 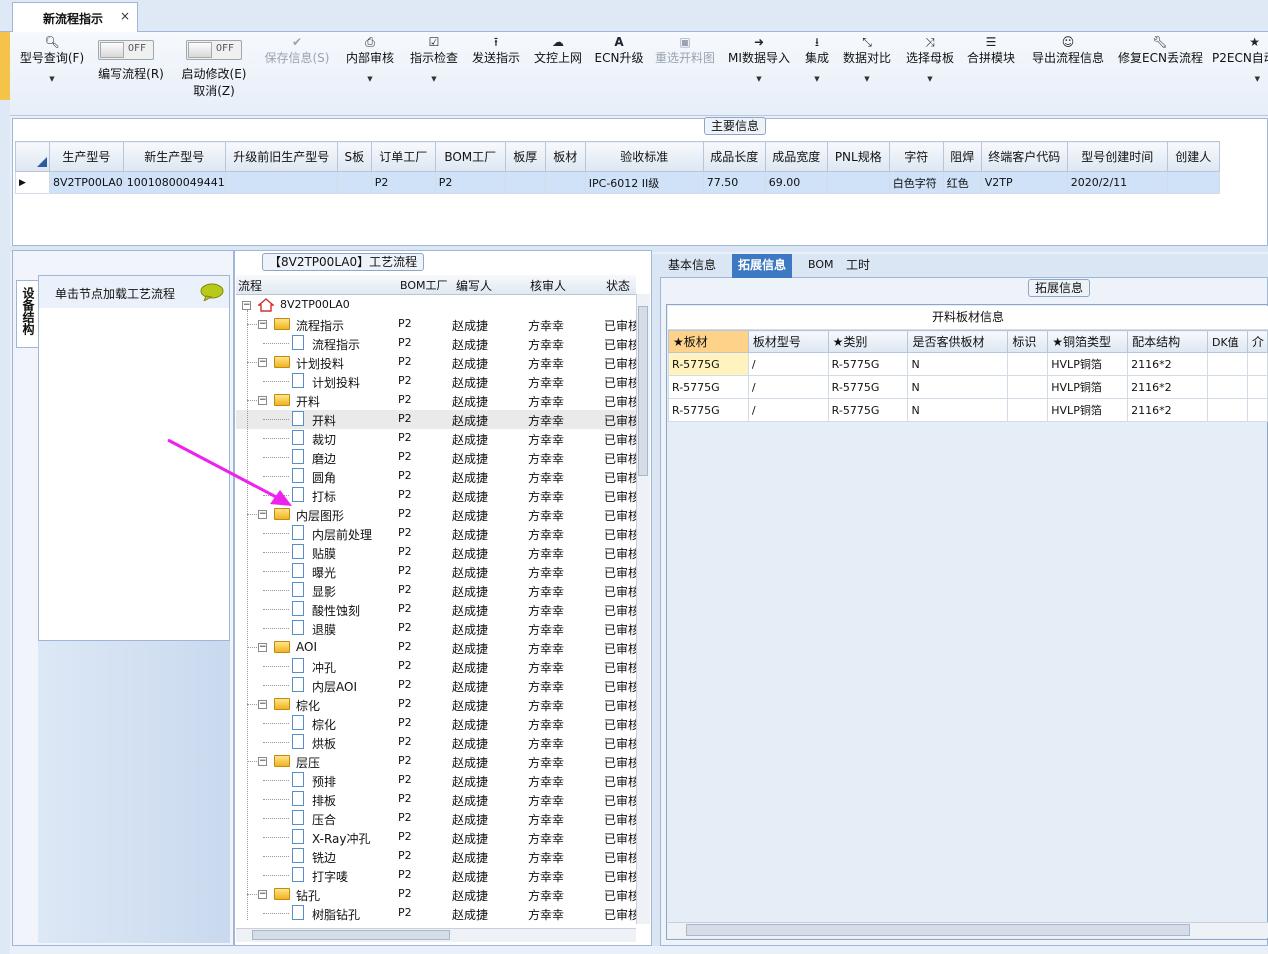 I want to click on col-header: 状态, so click(x=618, y=285).